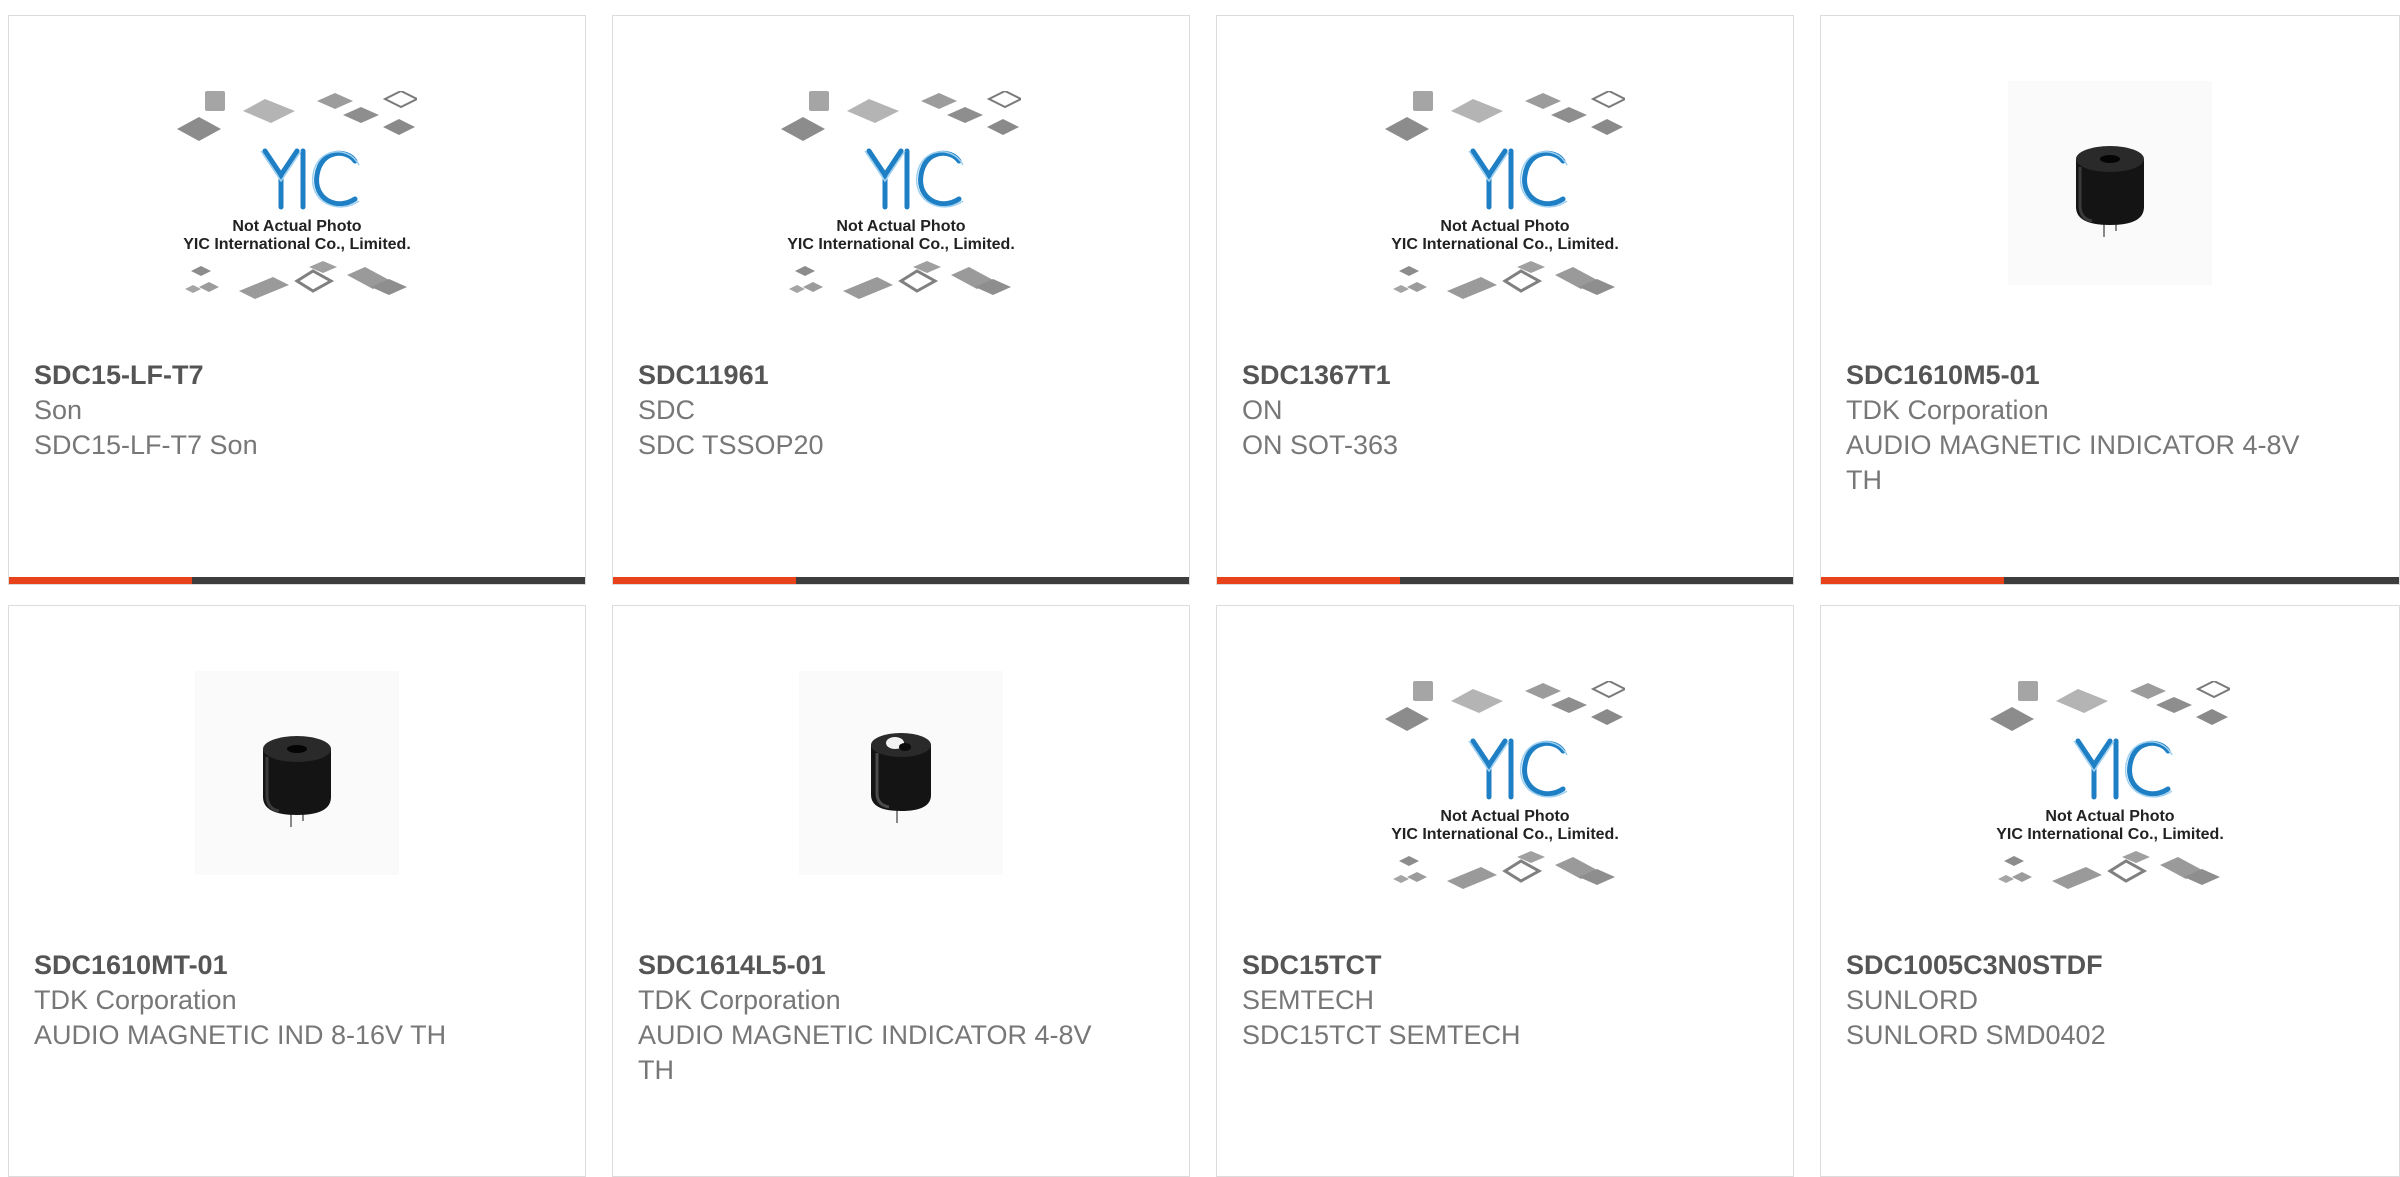 The image size is (2400, 1177). Describe the element at coordinates (279, 375) in the screenshot. I see `part-number: SDC15-LF-T7` at that location.